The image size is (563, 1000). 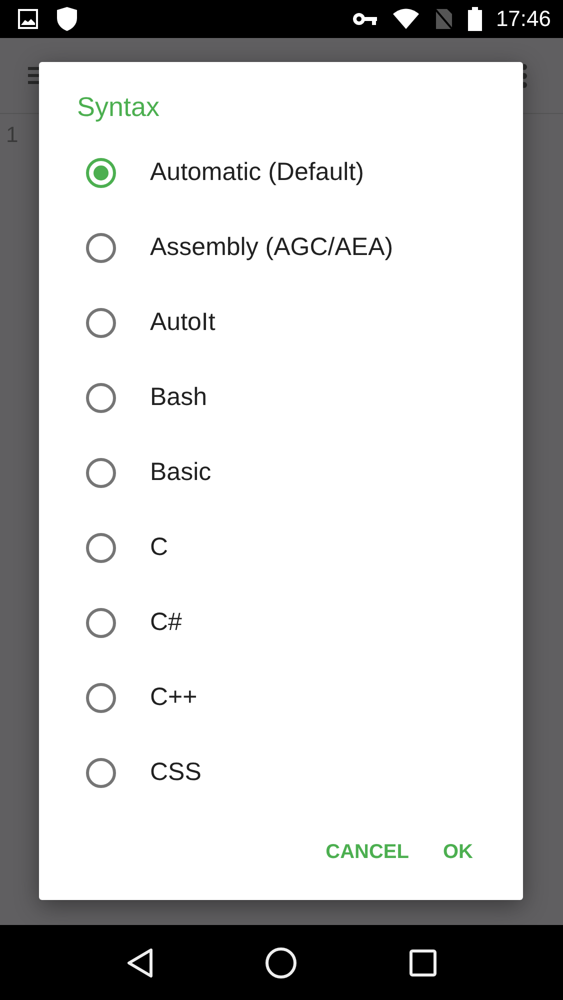 I want to click on radio-option: Basic, so click(x=281, y=472).